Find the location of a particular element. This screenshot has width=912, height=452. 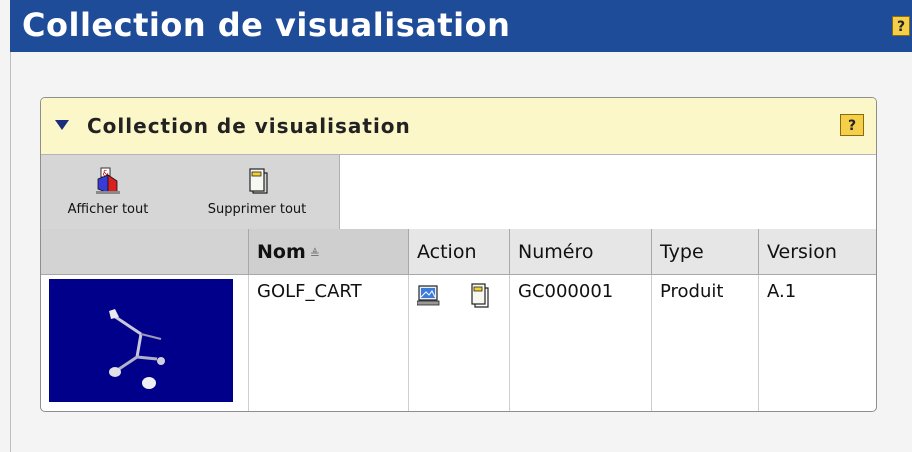

header-name-label: Nom is located at coordinates (281, 252).